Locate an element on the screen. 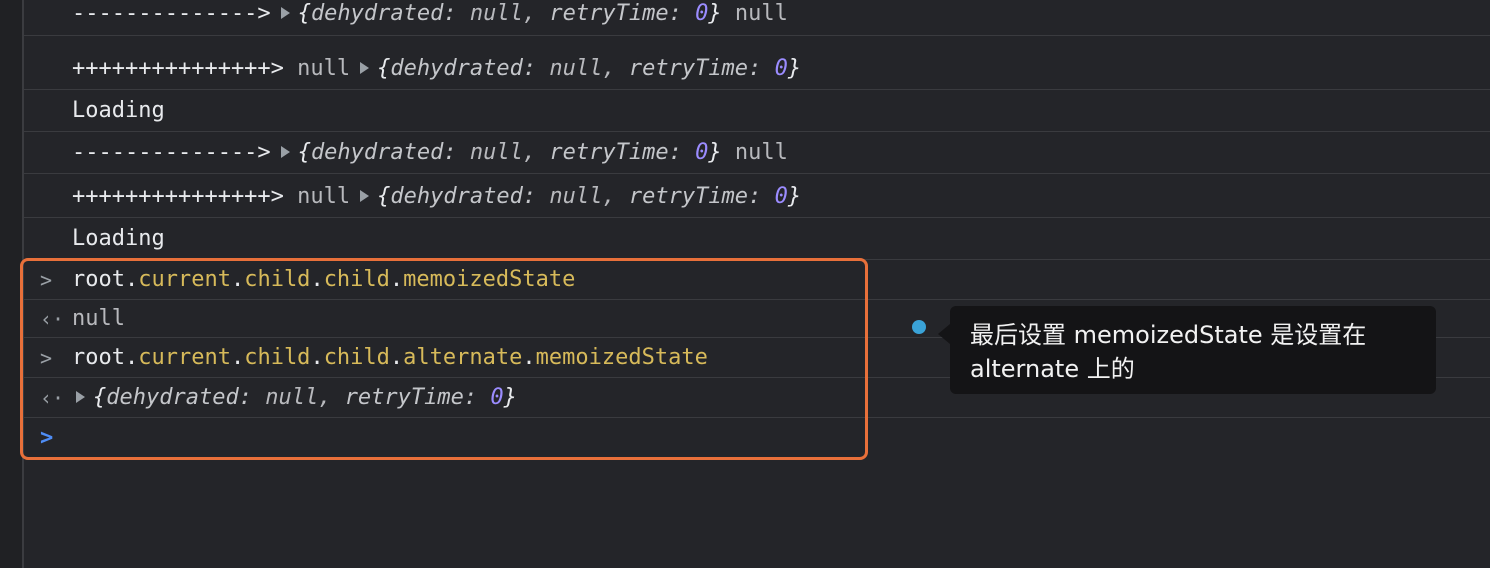 The width and height of the screenshot is (1490, 568). left-gutter is located at coordinates (12, 284).